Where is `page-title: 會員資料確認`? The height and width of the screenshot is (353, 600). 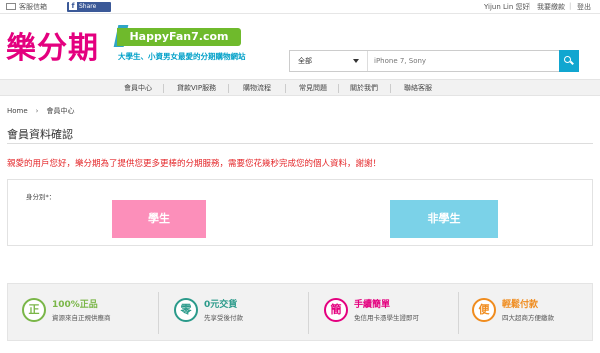 page-title: 會員資料確認 is located at coordinates (40, 134).